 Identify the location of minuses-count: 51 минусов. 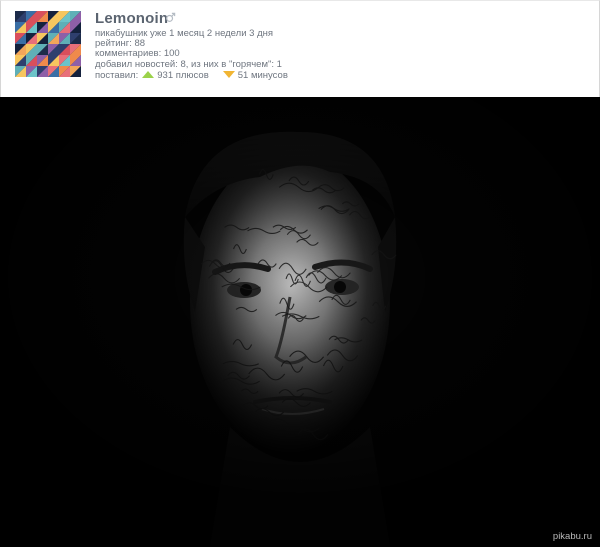
(262, 75).